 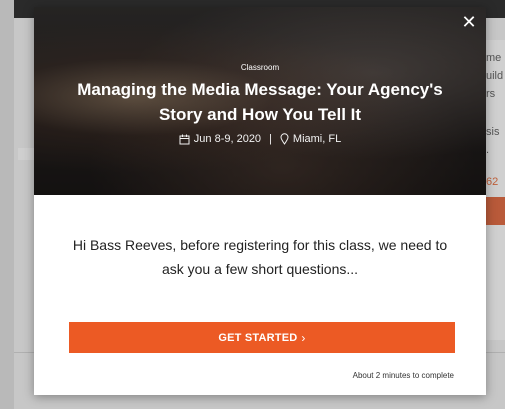 I want to click on class-meta: Jun 8-9, 2020 | Miami, FL, so click(x=260, y=139).